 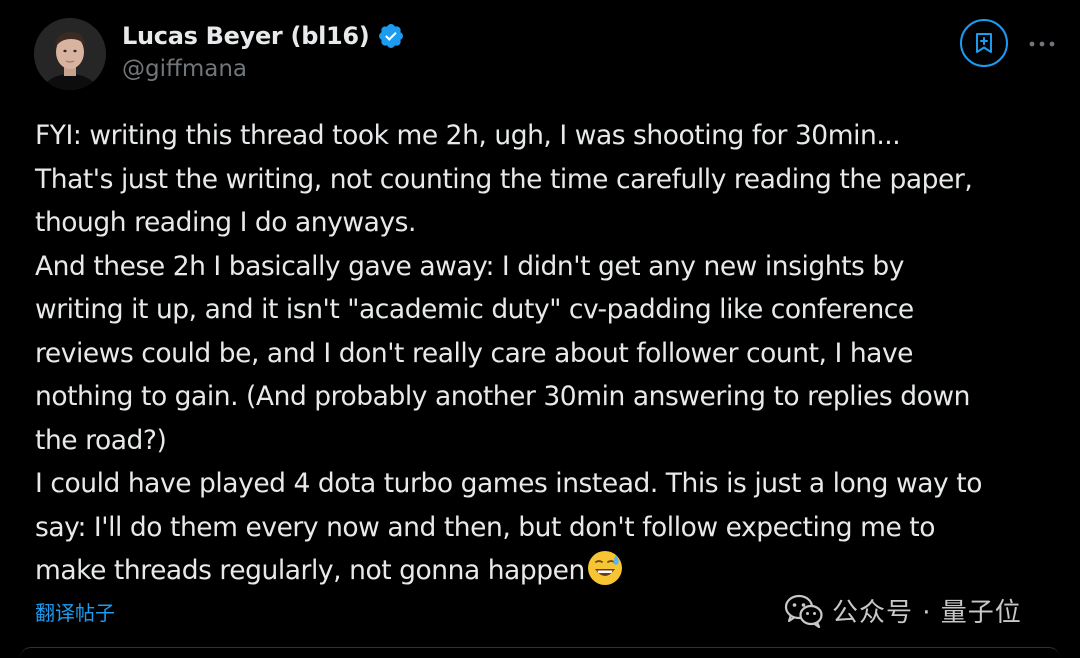 What do you see at coordinates (604, 568) in the screenshot?
I see `sweat-smile-emoji-icon` at bounding box center [604, 568].